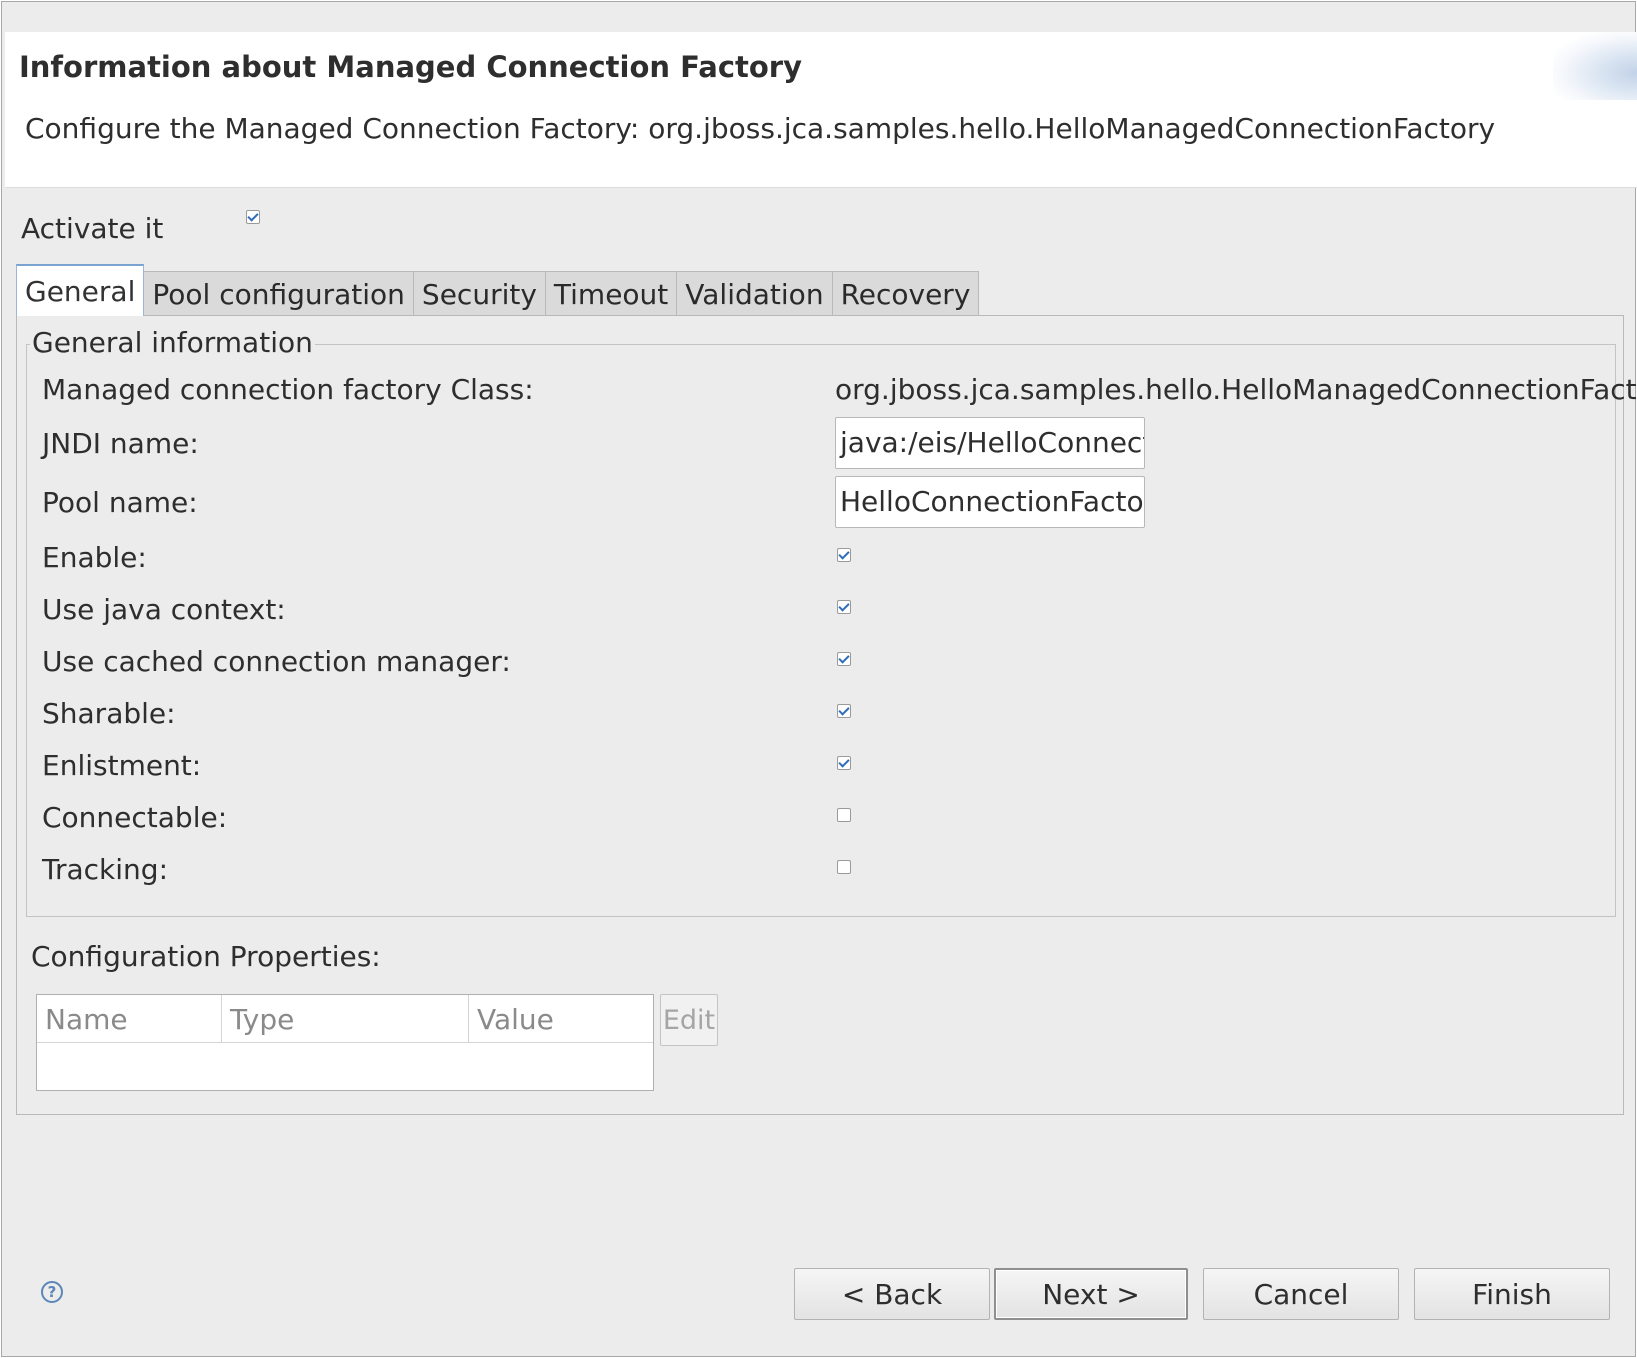 The height and width of the screenshot is (1358, 1637). I want to click on jndi-name-input: java:/eis/HelloConnectionFactory, so click(990, 443).